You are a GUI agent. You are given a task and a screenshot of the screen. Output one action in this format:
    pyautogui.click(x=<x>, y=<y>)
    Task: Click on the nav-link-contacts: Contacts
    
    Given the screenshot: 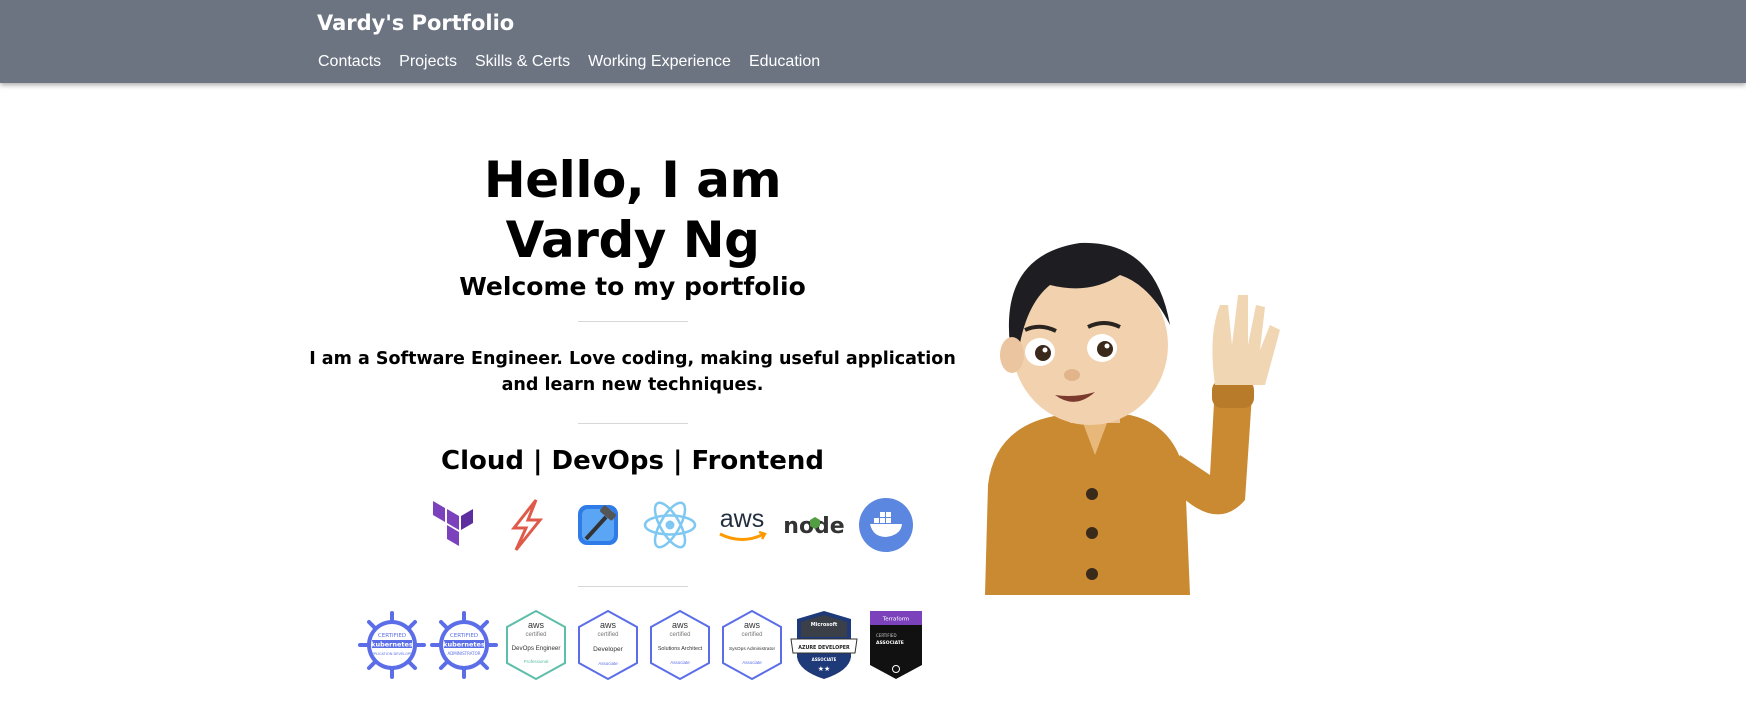 What is the action you would take?
    pyautogui.click(x=349, y=62)
    